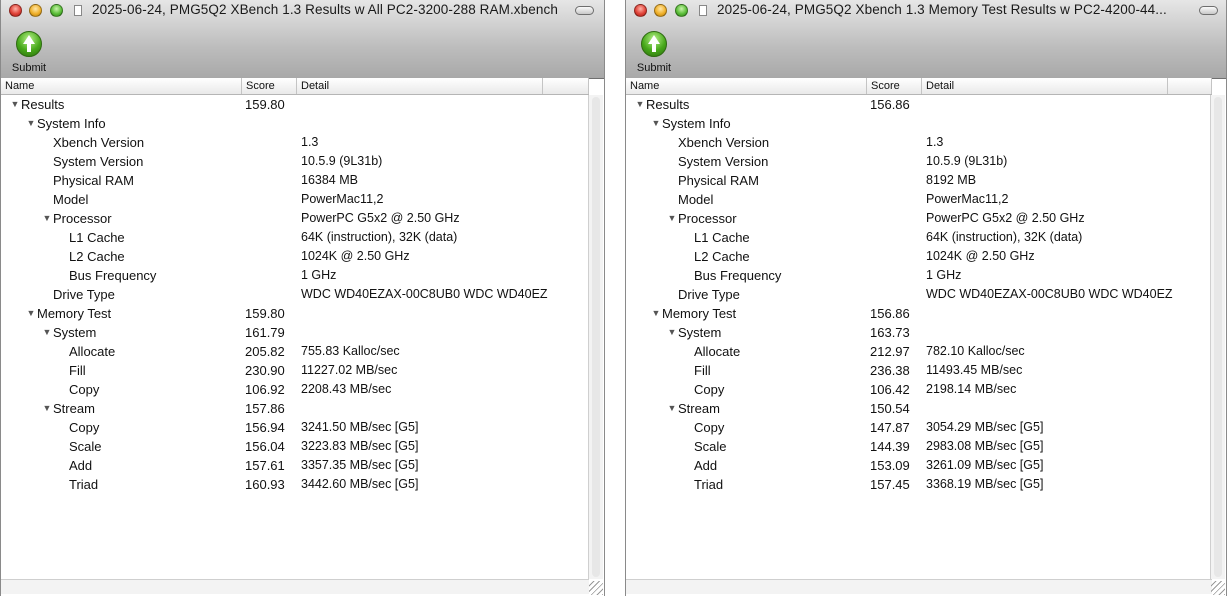  I want to click on outline-row: Add 157.61 3357.35 MB/sec [G5], so click(291, 465).